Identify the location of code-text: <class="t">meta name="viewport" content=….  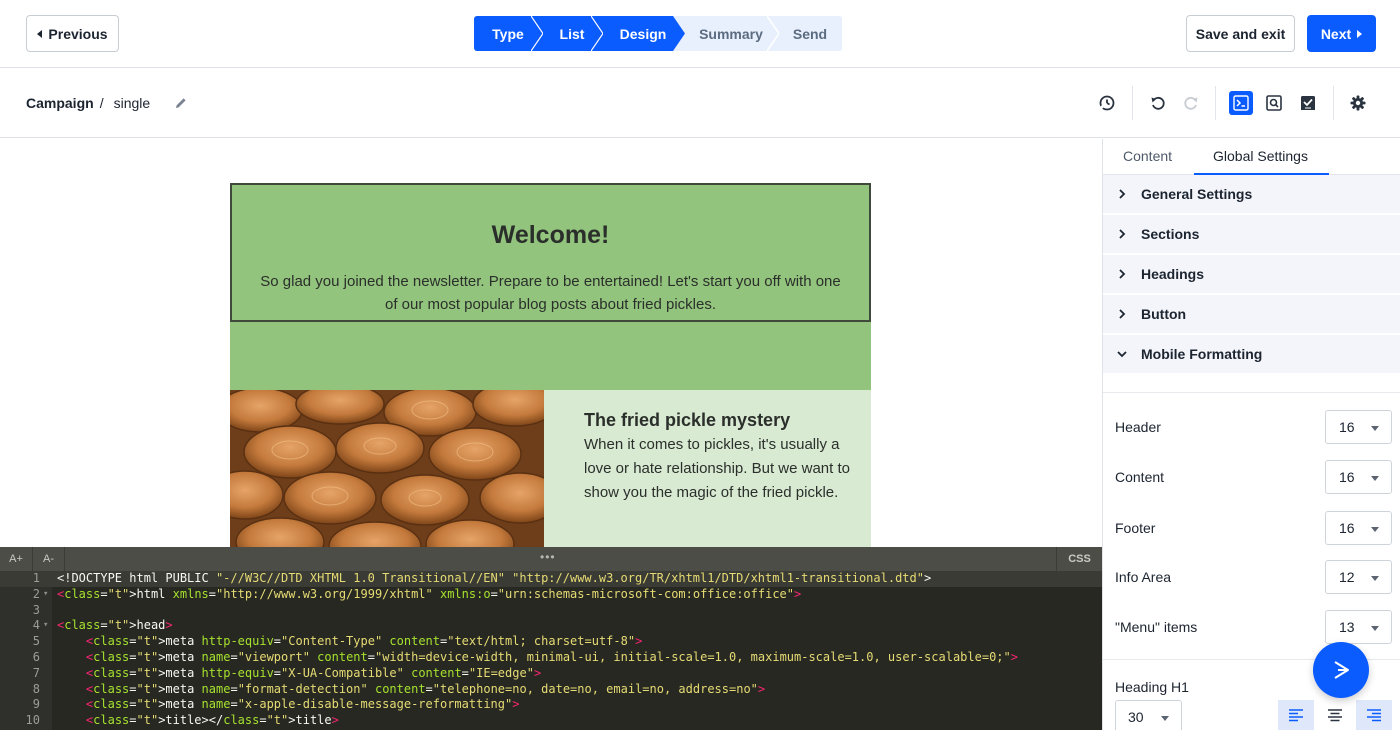
(551, 656).